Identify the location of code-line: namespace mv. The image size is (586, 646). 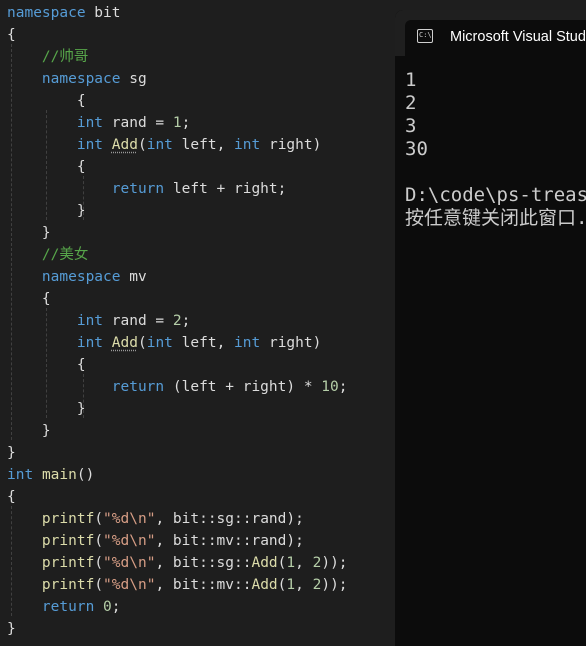
(77, 277).